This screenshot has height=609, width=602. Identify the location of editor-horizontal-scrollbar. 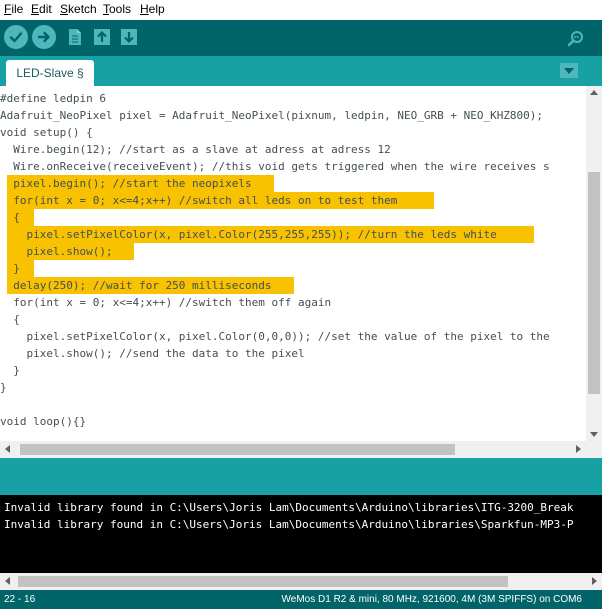
(293, 449).